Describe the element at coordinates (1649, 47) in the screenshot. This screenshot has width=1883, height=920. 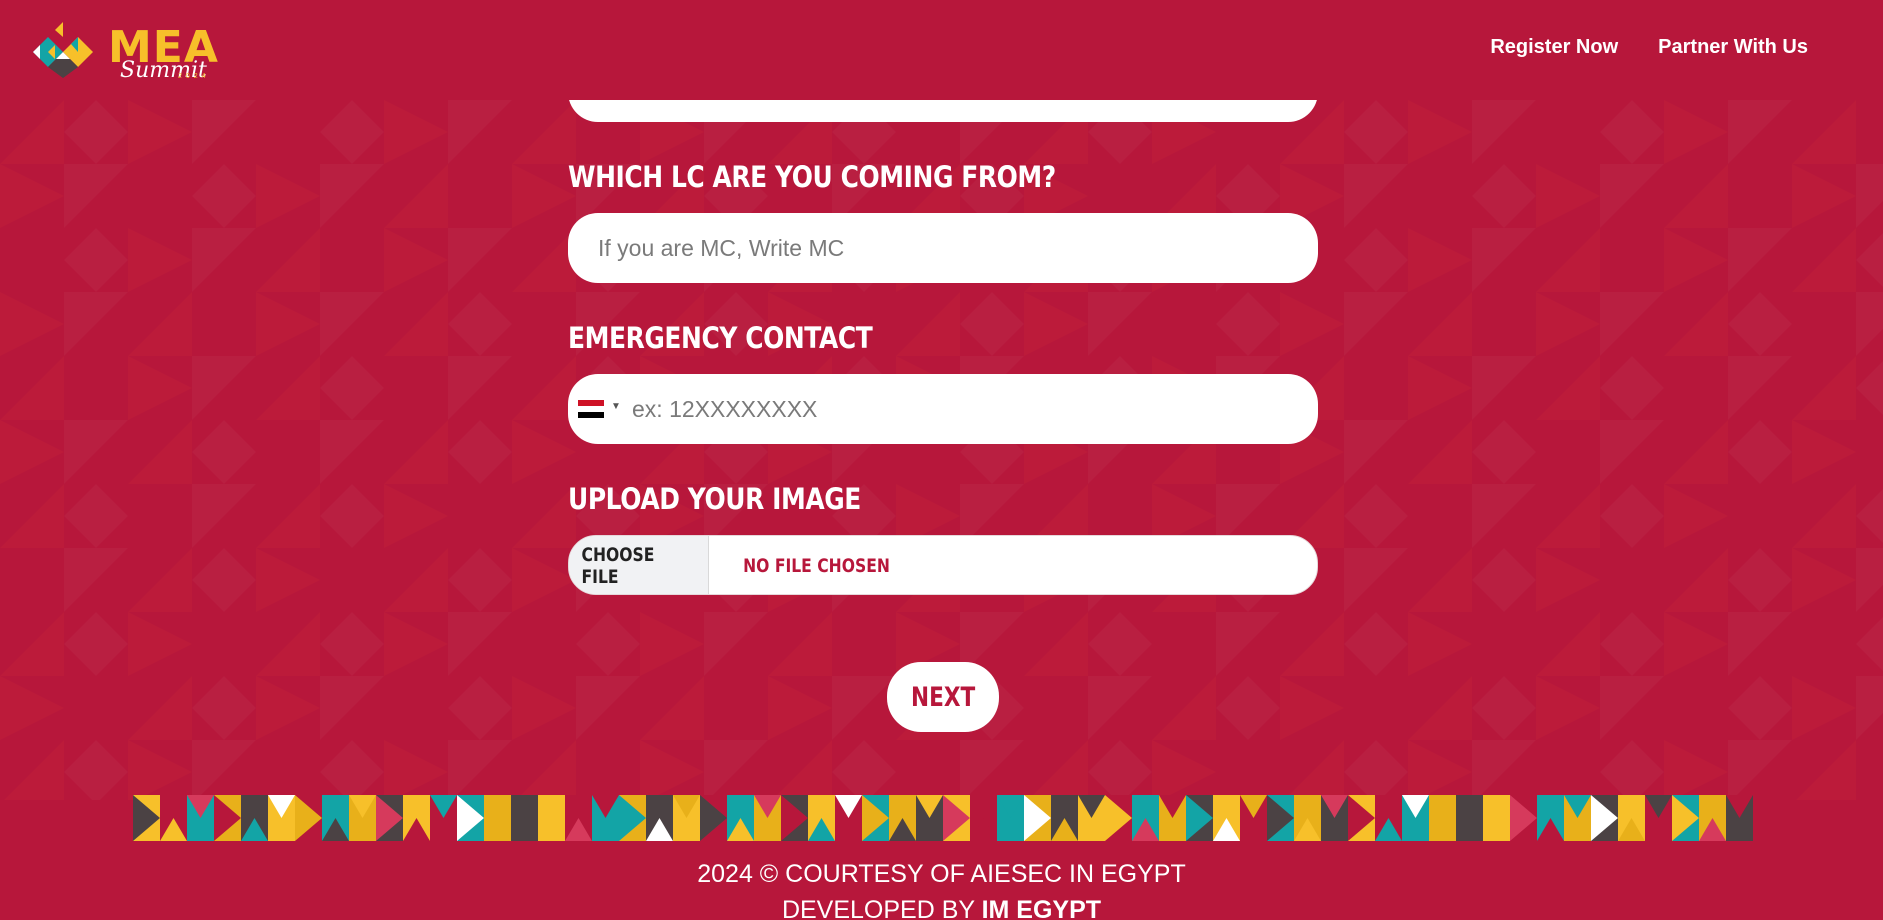
I see `top-nav: Register Now Partner With Us` at that location.